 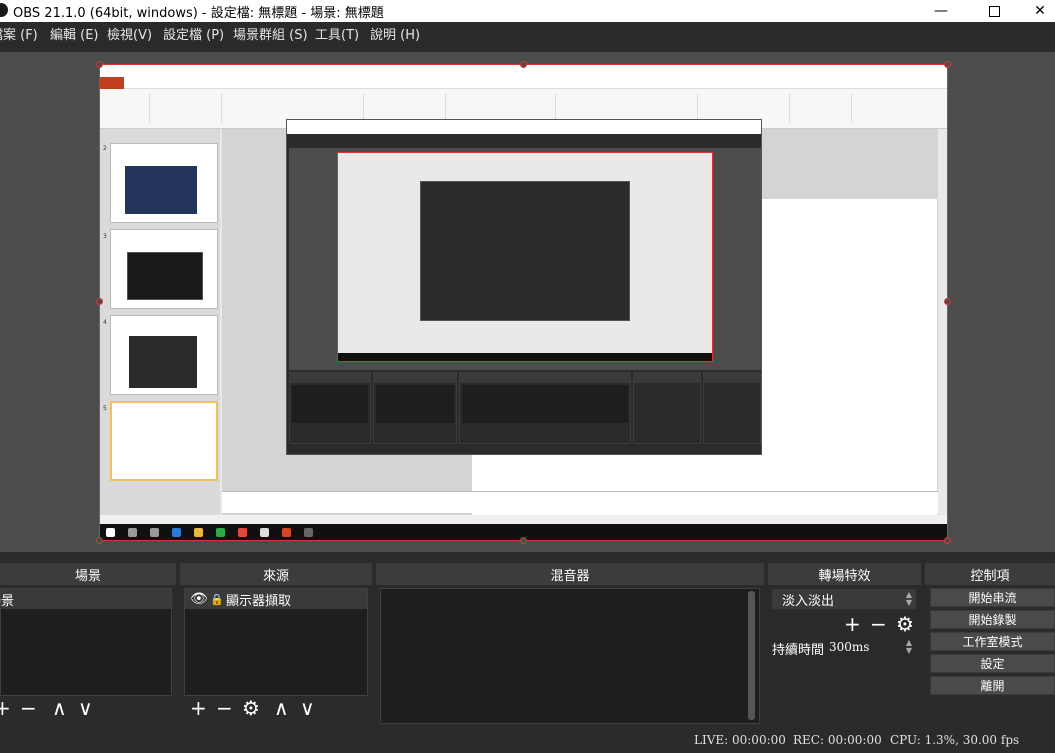 I want to click on source-properties-gear-icon: ⚙, so click(x=251, y=708).